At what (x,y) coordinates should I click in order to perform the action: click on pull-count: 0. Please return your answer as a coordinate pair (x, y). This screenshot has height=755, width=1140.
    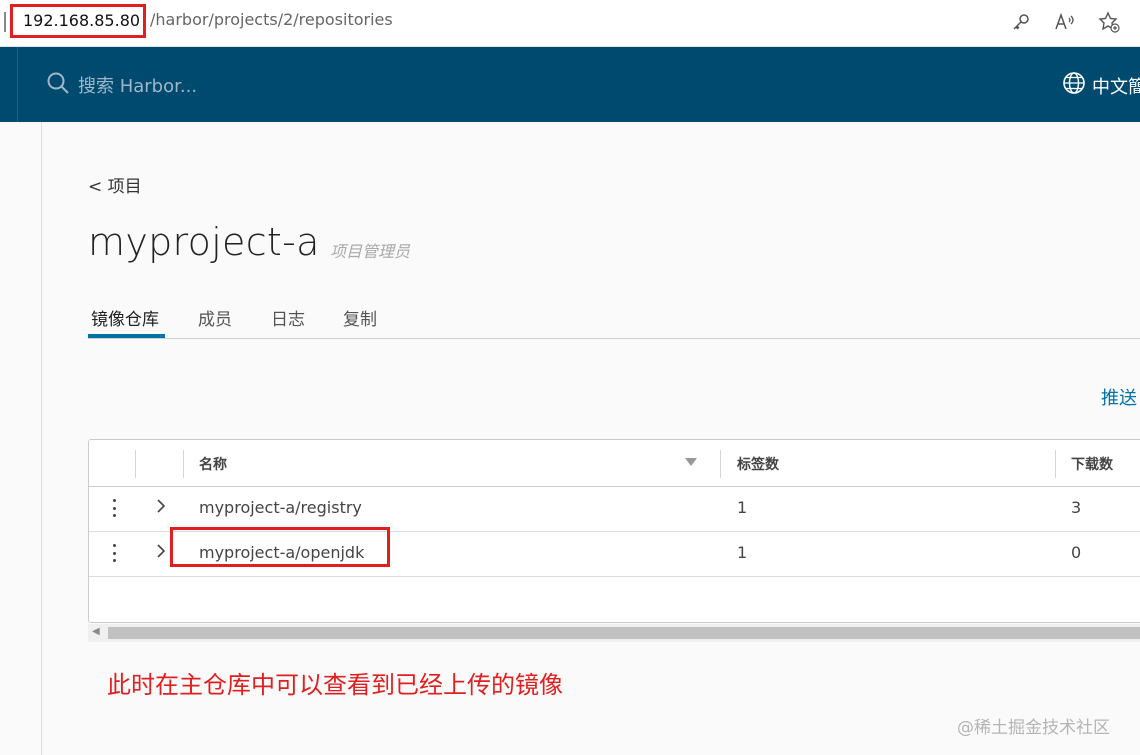
    Looking at the image, I should click on (1076, 552).